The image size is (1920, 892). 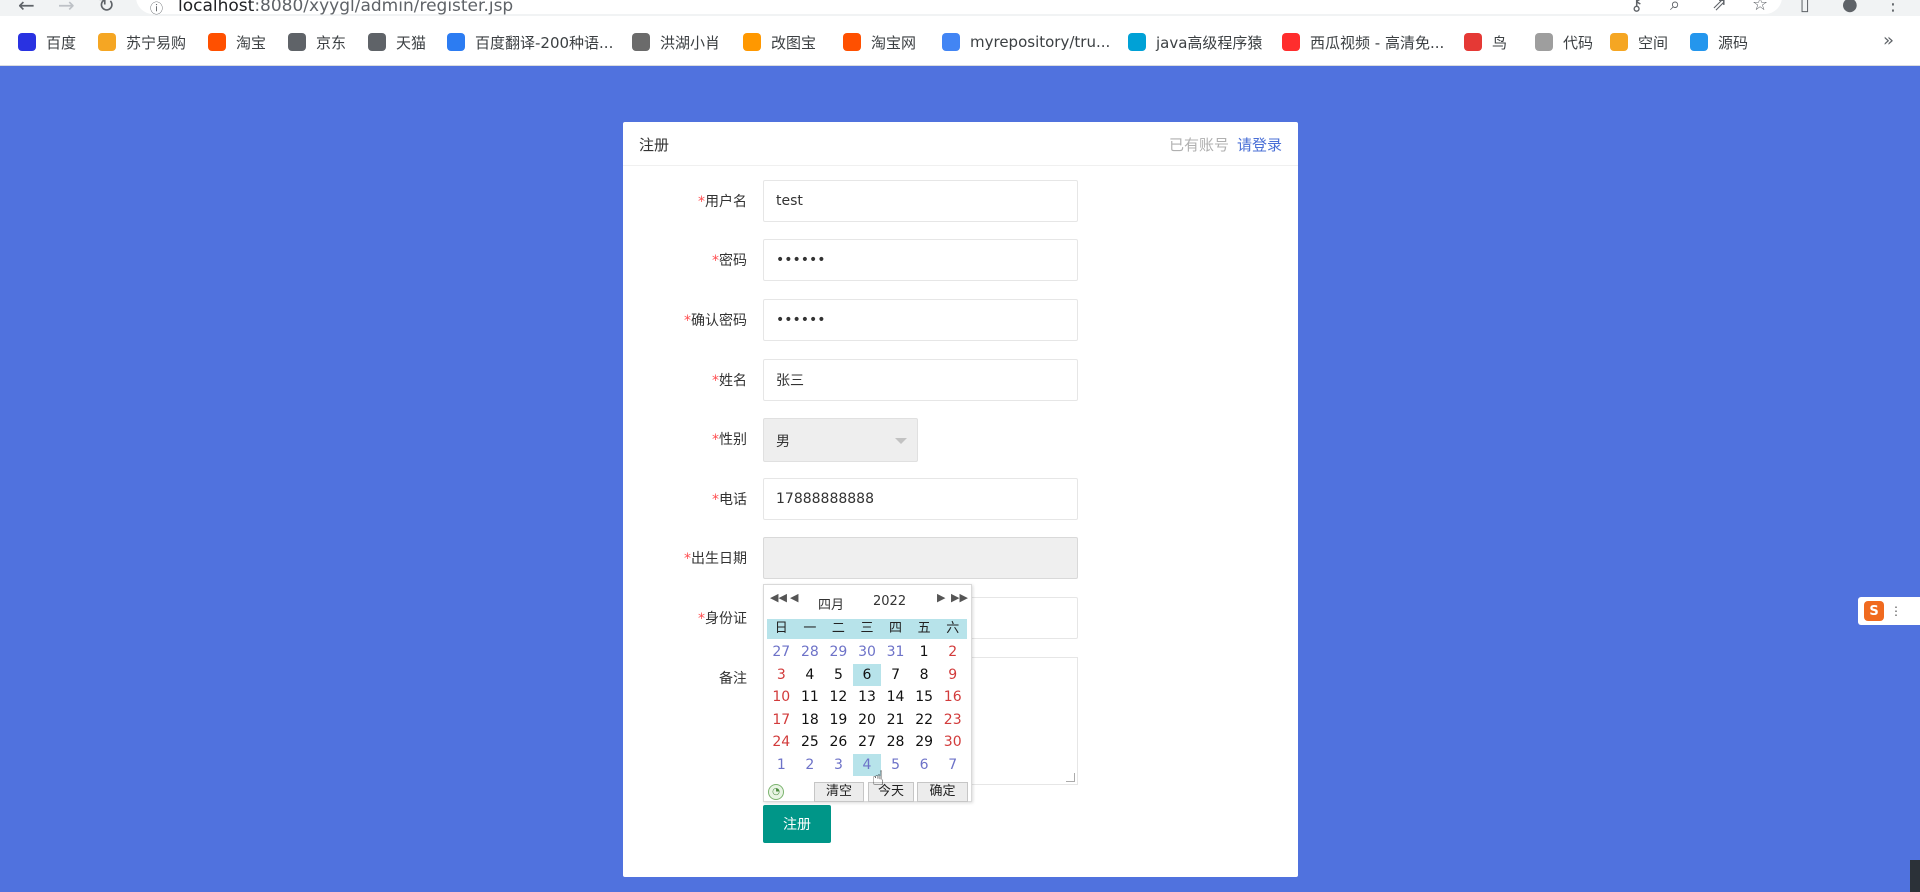 I want to click on day-cell: 13, so click(x=867, y=697).